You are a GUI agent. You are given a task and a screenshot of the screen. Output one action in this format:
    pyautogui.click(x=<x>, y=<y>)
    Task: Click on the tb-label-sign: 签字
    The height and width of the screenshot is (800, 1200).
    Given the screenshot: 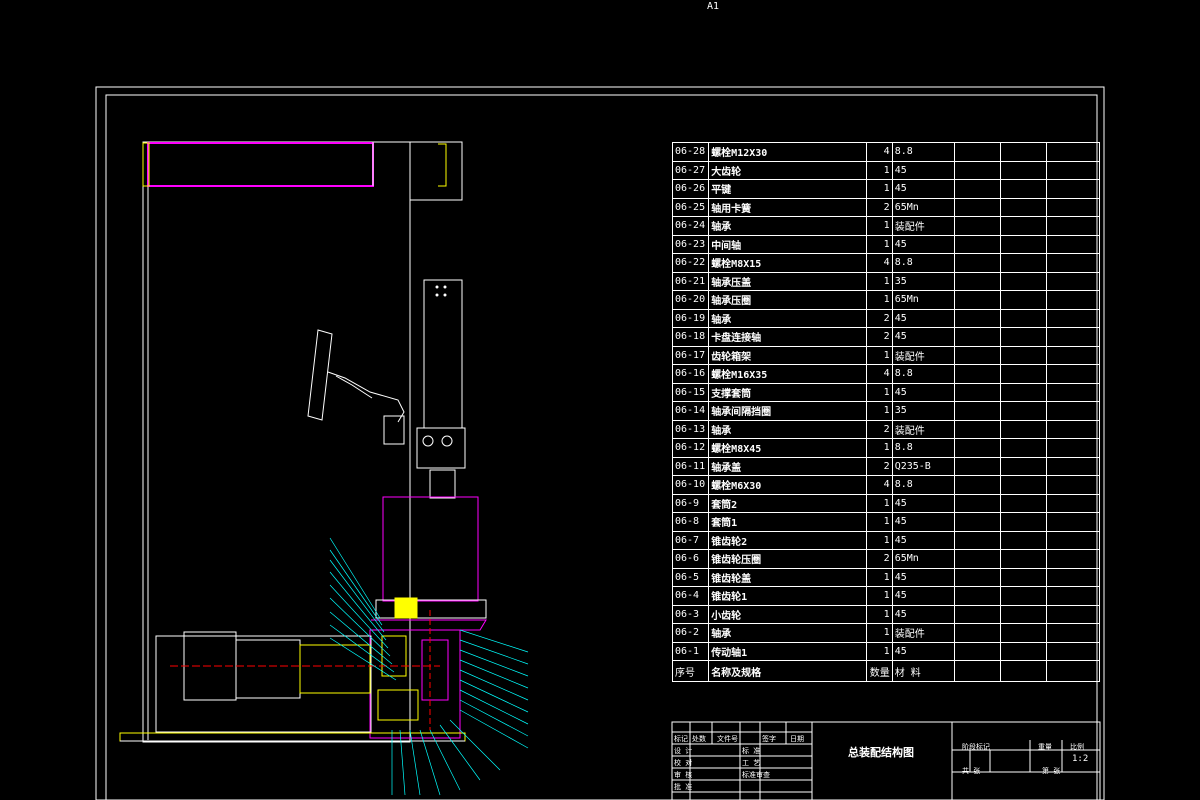 What is the action you would take?
    pyautogui.click(x=769, y=739)
    